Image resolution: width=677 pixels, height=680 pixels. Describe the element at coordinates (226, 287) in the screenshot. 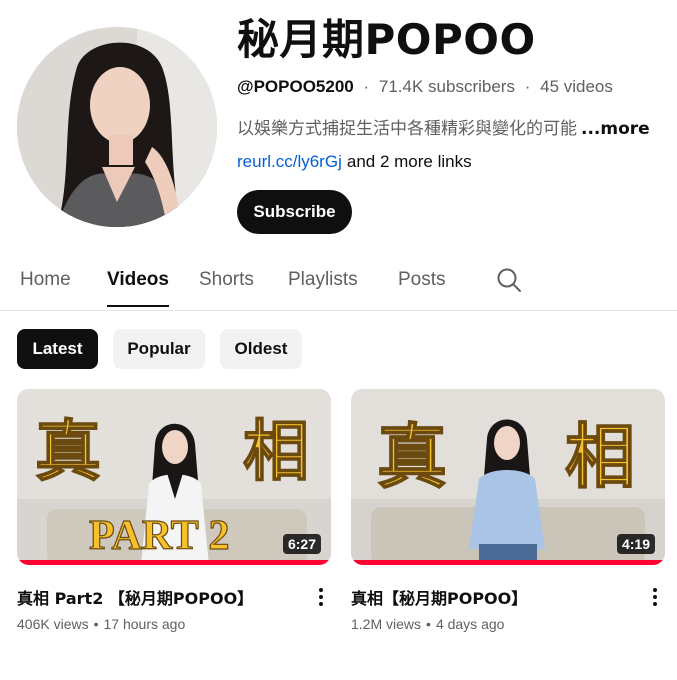

I see `tab-shorts: Shorts` at that location.